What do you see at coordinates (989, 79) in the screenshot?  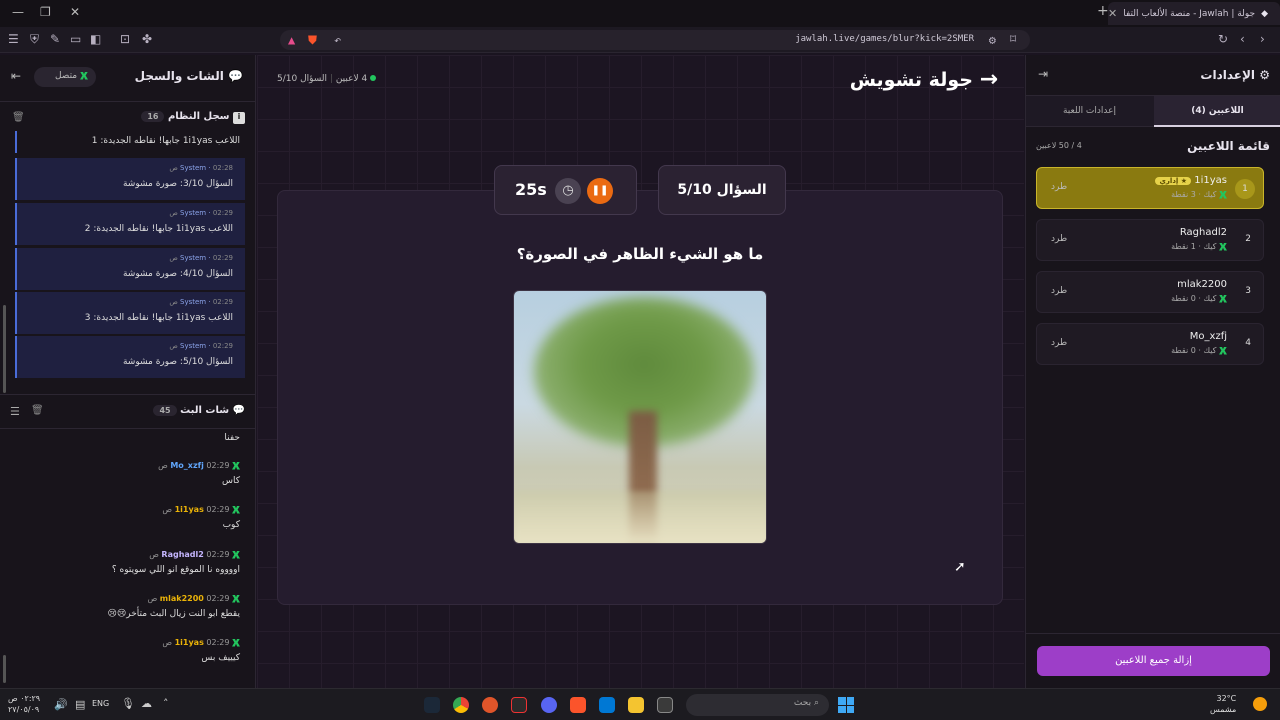 I see `back-arrow-icon: →` at bounding box center [989, 79].